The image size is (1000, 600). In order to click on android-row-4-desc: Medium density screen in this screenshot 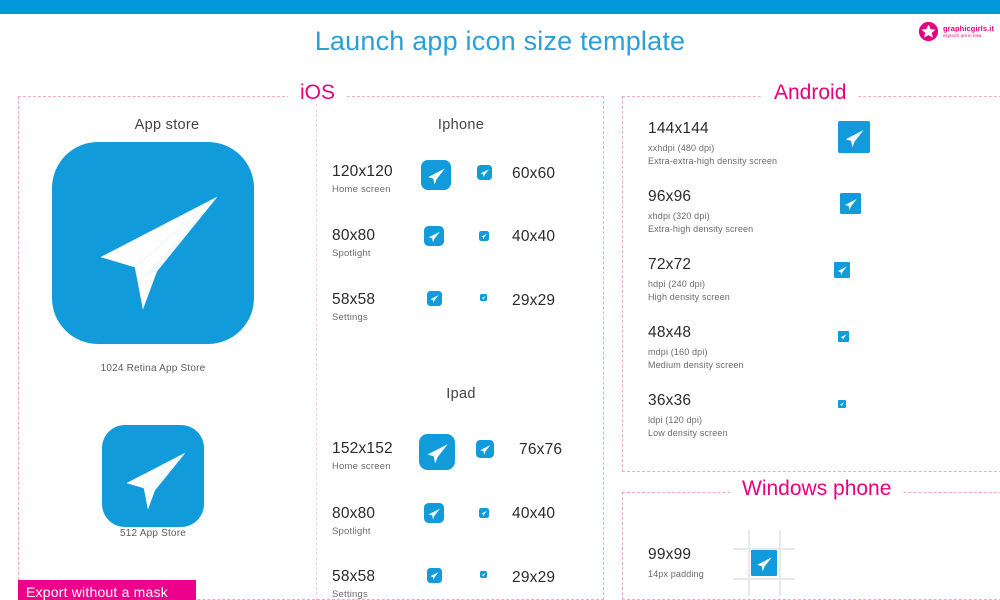, I will do `click(696, 365)`.